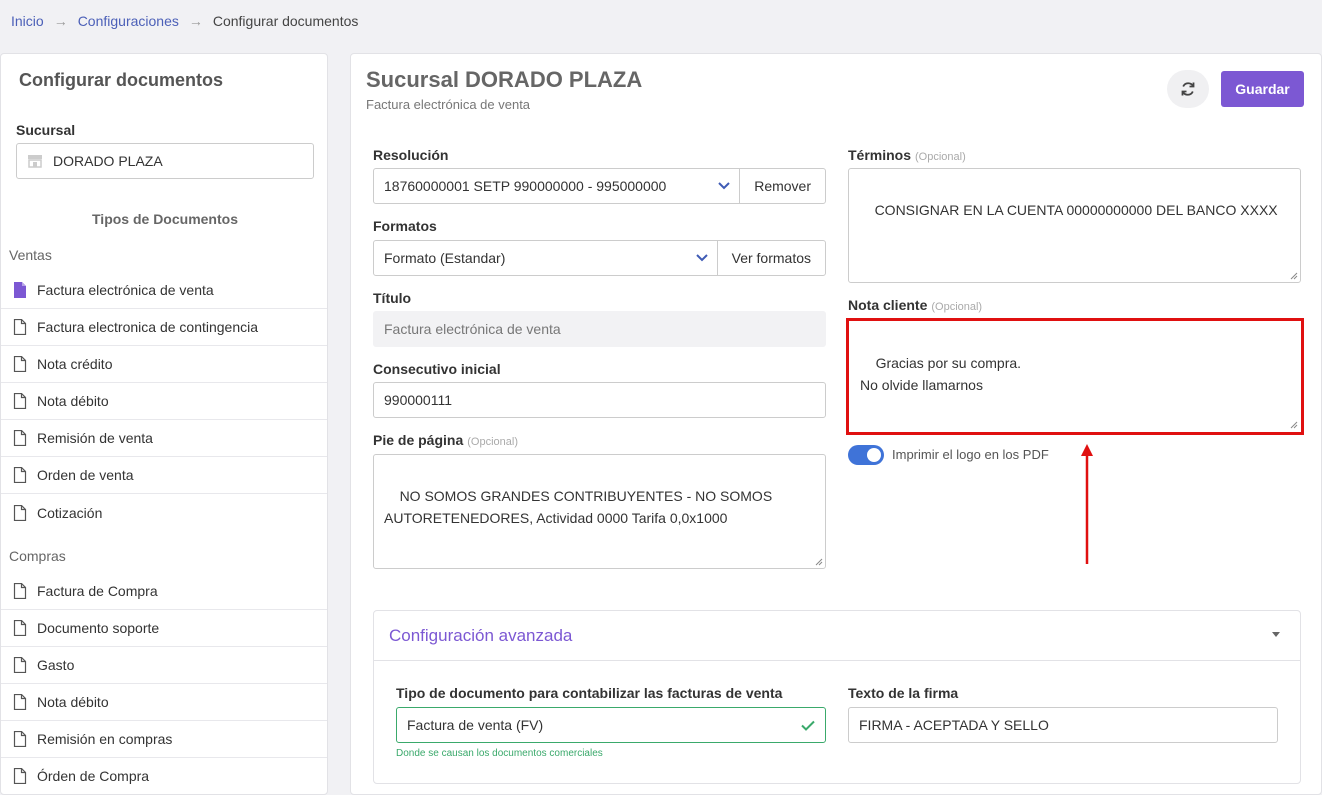 The height and width of the screenshot is (795, 1322). Describe the element at coordinates (1262, 89) in the screenshot. I see `save-button: Guardar` at that location.